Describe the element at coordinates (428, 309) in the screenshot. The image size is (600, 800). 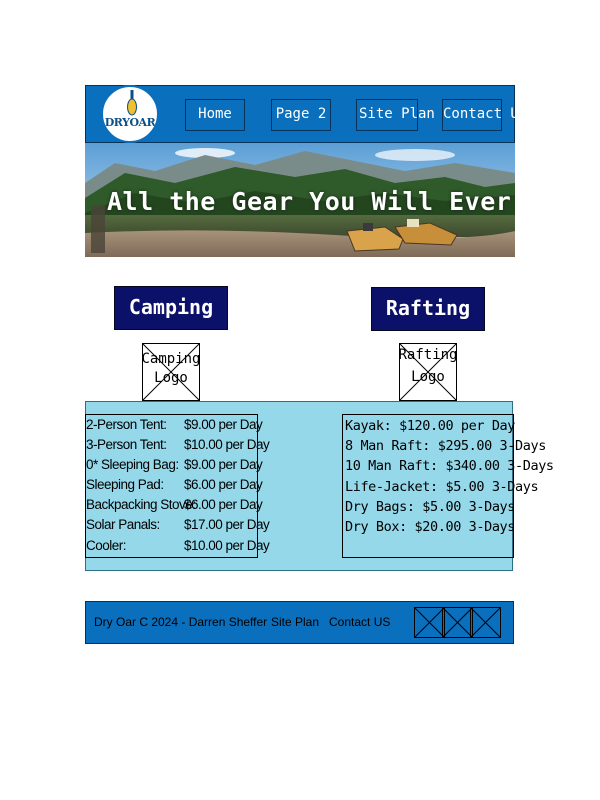
I see `rafting-button: Rafting` at that location.